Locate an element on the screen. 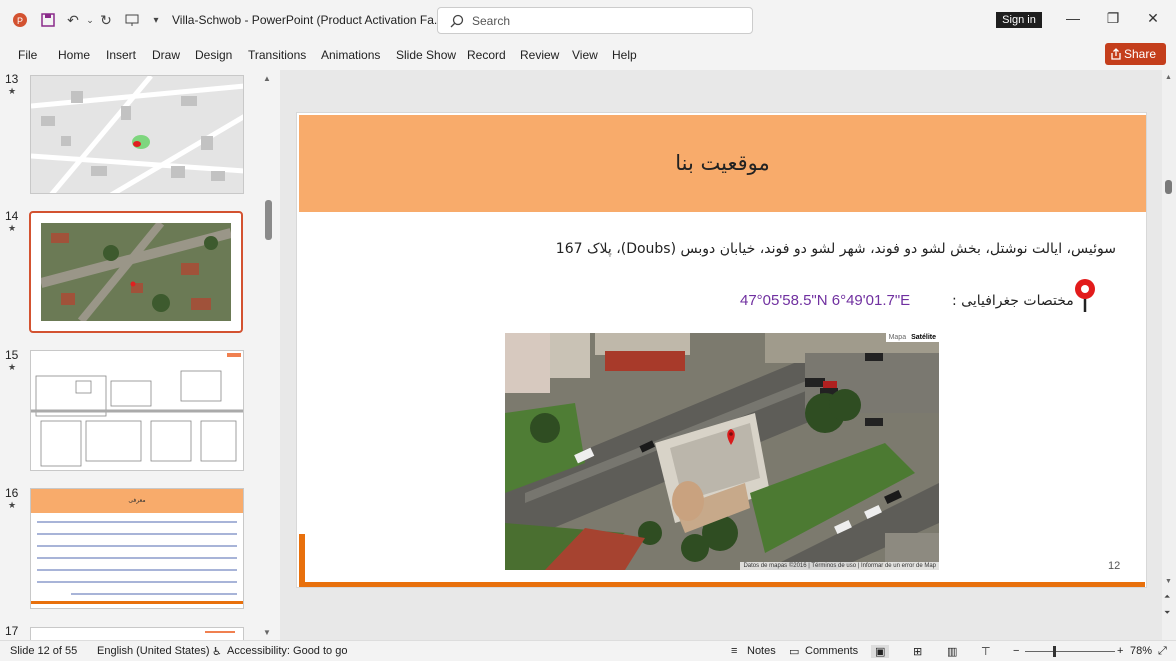 The width and height of the screenshot is (1176, 661). search-placeholder: Search is located at coordinates (491, 21).